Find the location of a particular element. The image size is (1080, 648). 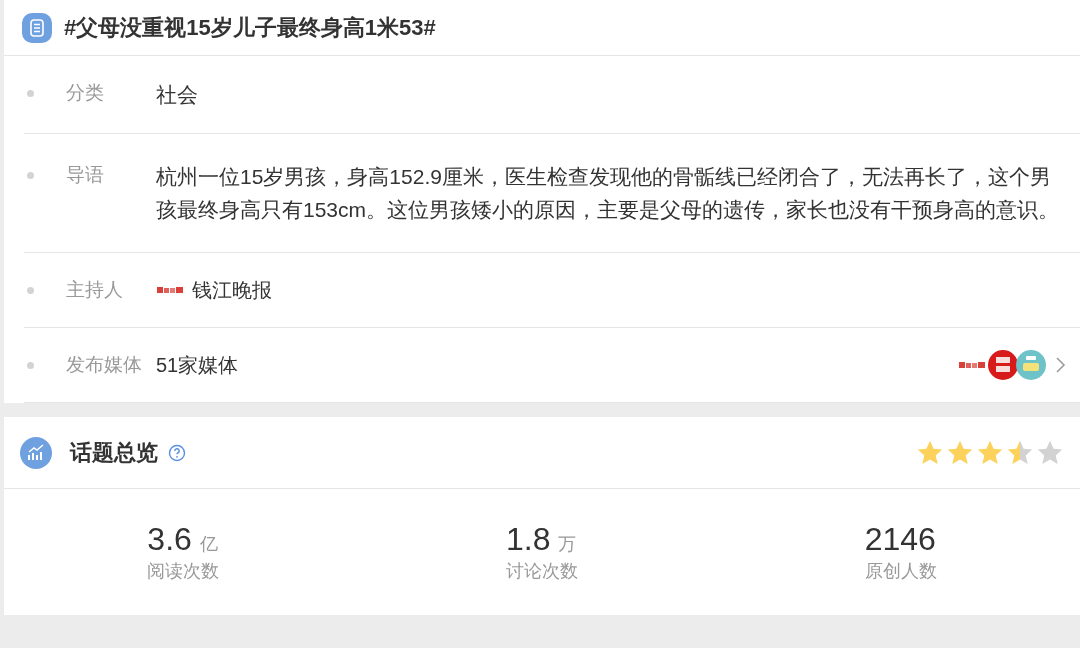

field-label: 发布媒体 is located at coordinates (104, 365).